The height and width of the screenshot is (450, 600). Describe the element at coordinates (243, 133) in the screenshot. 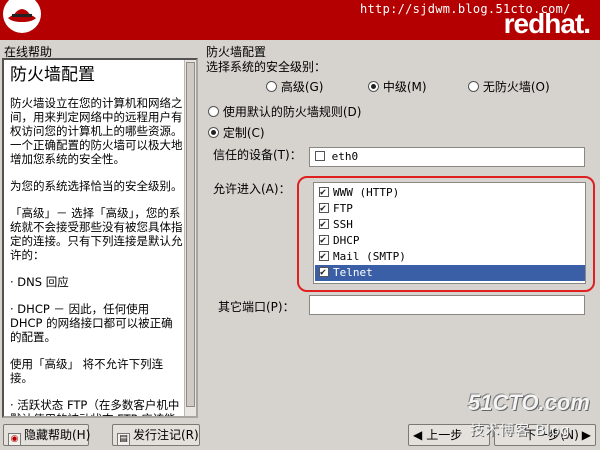

I see `rule-option-label: 定制(C)` at that location.